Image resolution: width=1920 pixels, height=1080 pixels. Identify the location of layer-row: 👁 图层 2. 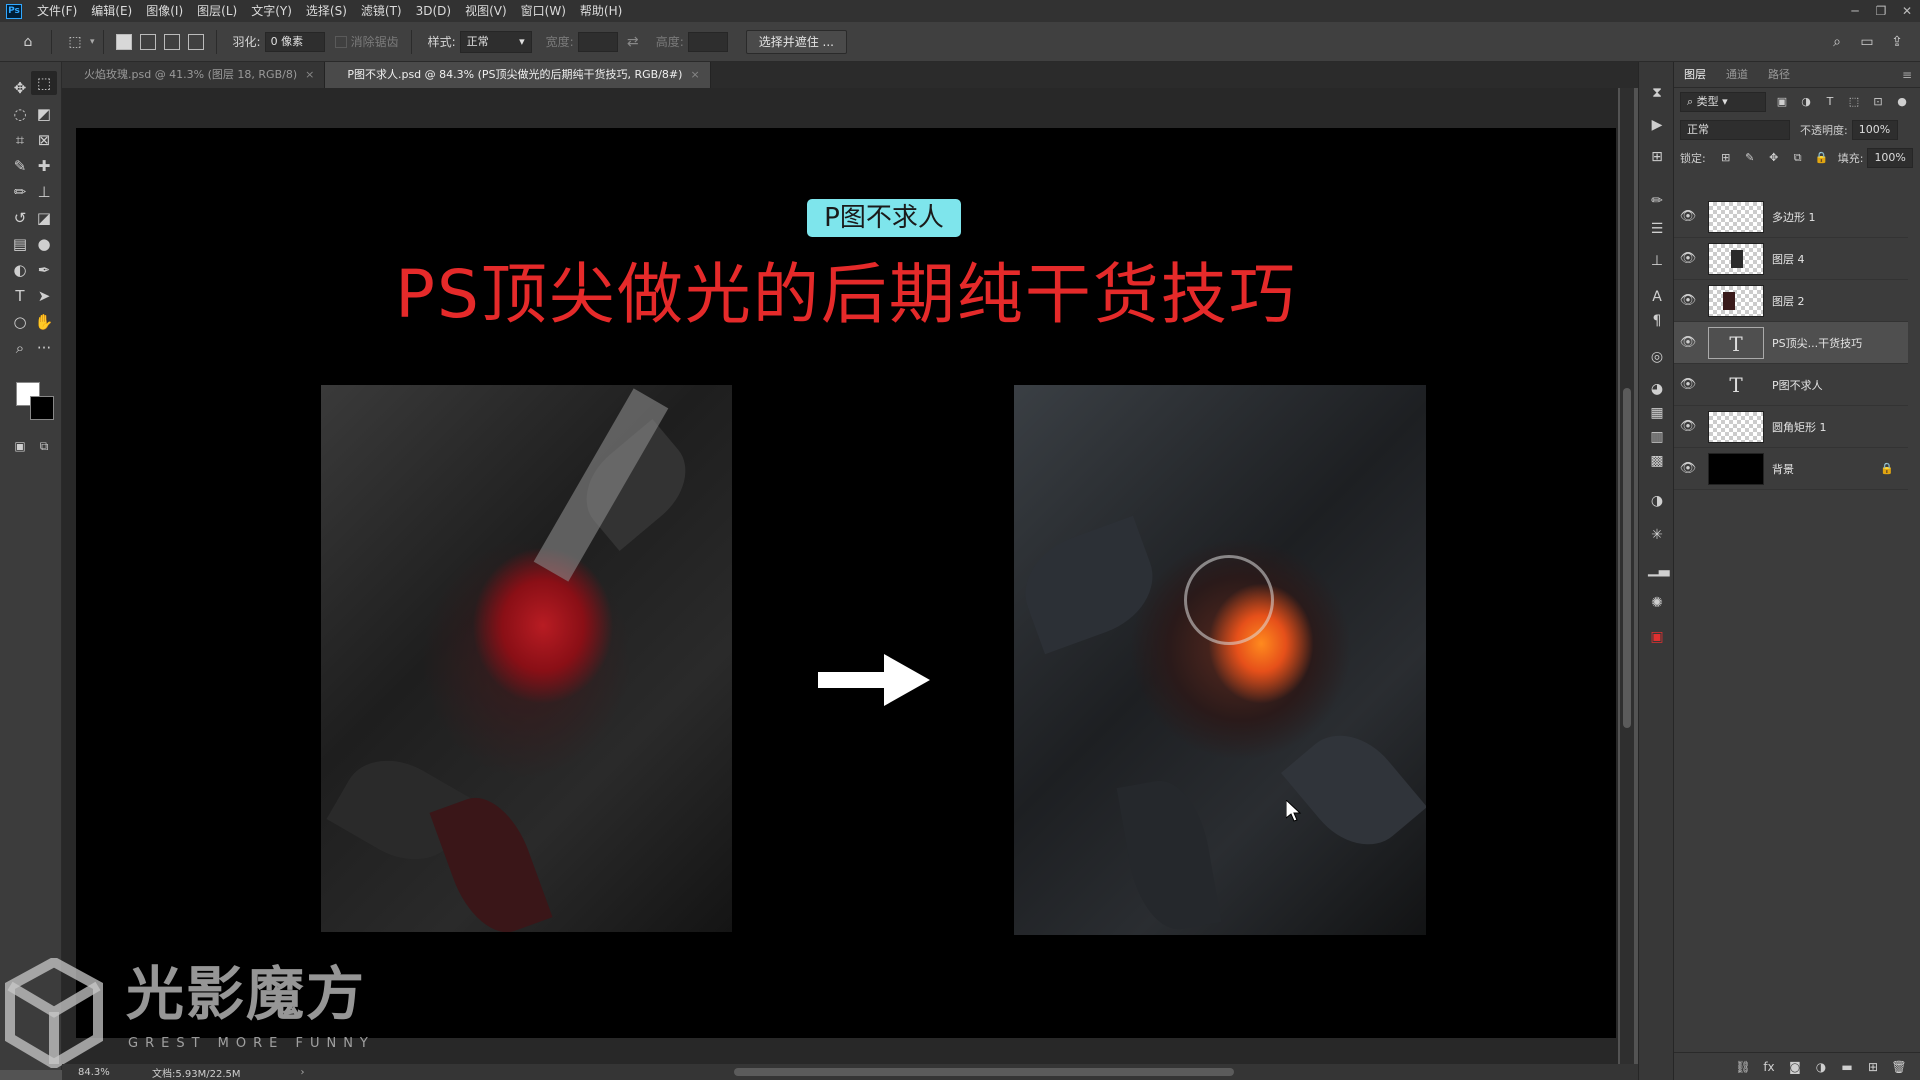
(1791, 301).